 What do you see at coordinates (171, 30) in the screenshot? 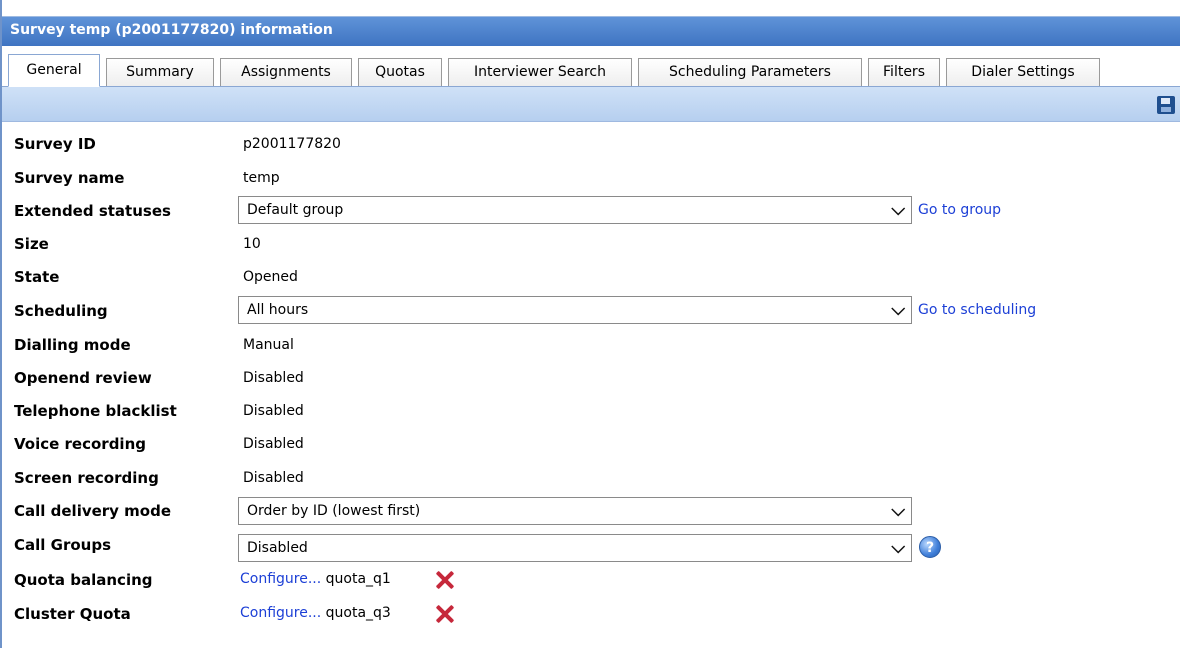
I see `window-title: Survey temp (p2001177820) information` at bounding box center [171, 30].